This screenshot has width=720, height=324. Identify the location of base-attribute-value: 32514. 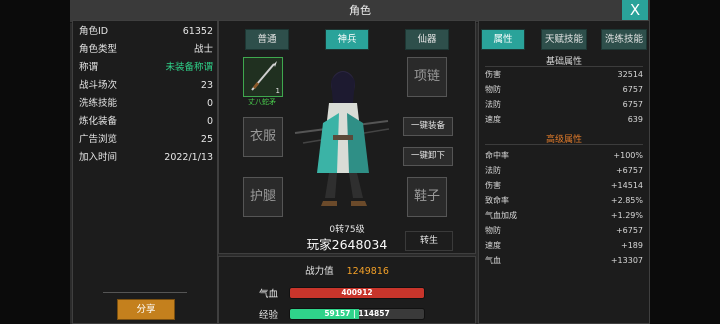
(630, 74).